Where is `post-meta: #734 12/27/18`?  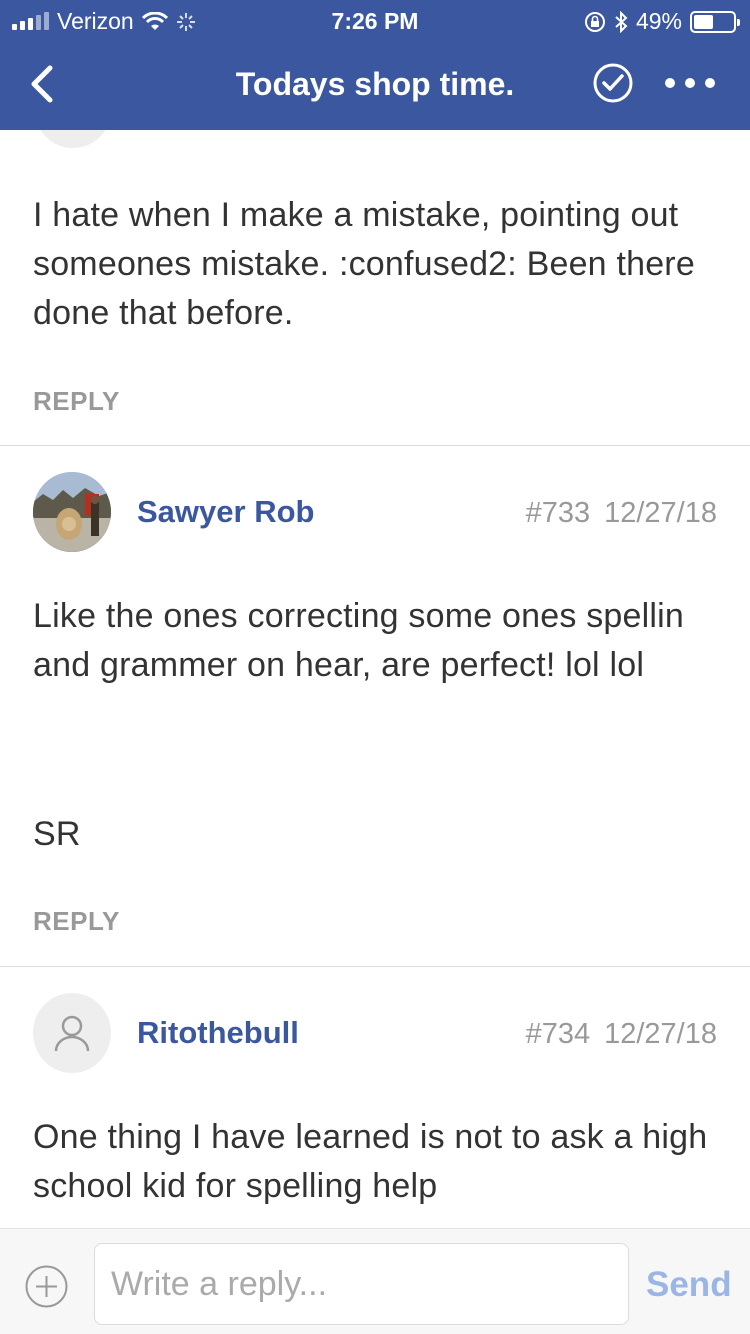
post-meta: #734 12/27/18 is located at coordinates (621, 1034).